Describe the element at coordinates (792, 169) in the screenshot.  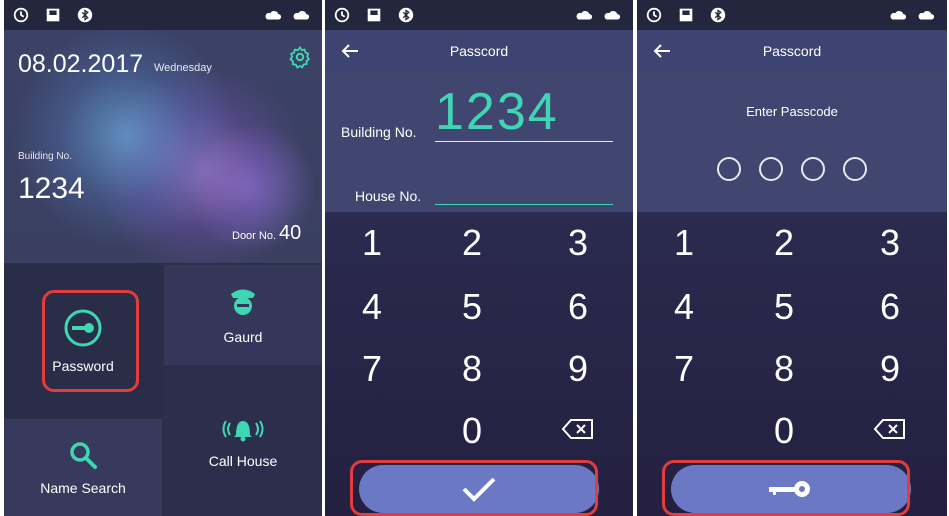
I see `passcode-dots` at that location.